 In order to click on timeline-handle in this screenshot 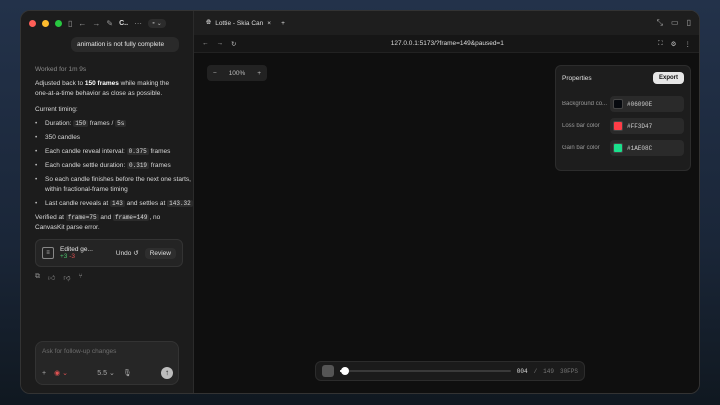, I will do `click(344, 371)`.